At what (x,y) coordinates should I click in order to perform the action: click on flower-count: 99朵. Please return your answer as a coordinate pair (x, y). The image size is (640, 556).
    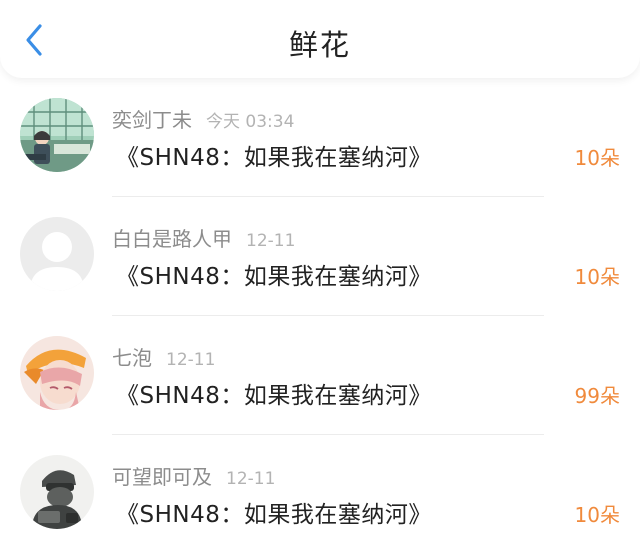
    Looking at the image, I should click on (597, 396).